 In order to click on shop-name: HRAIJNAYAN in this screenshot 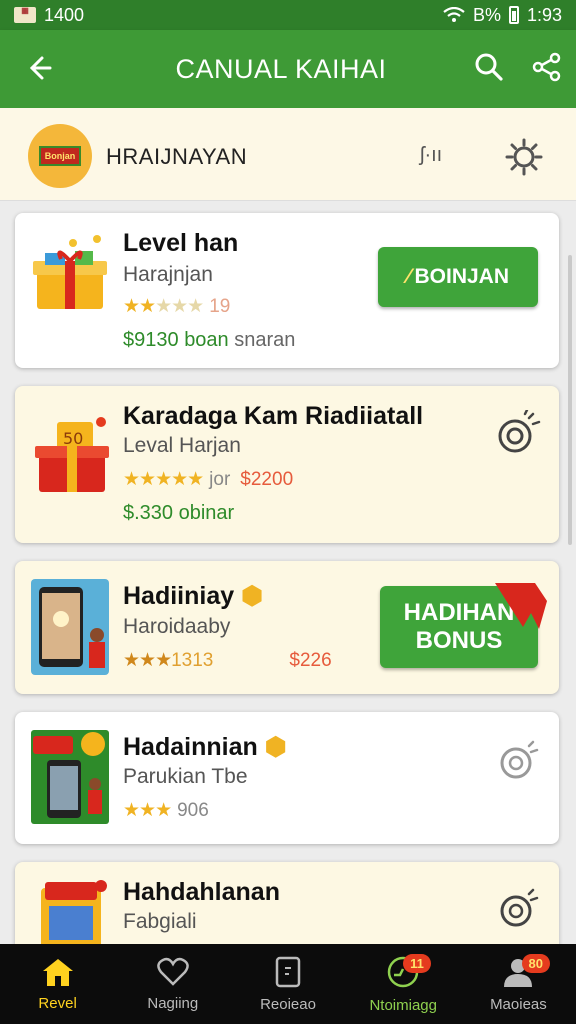, I will do `click(177, 156)`.